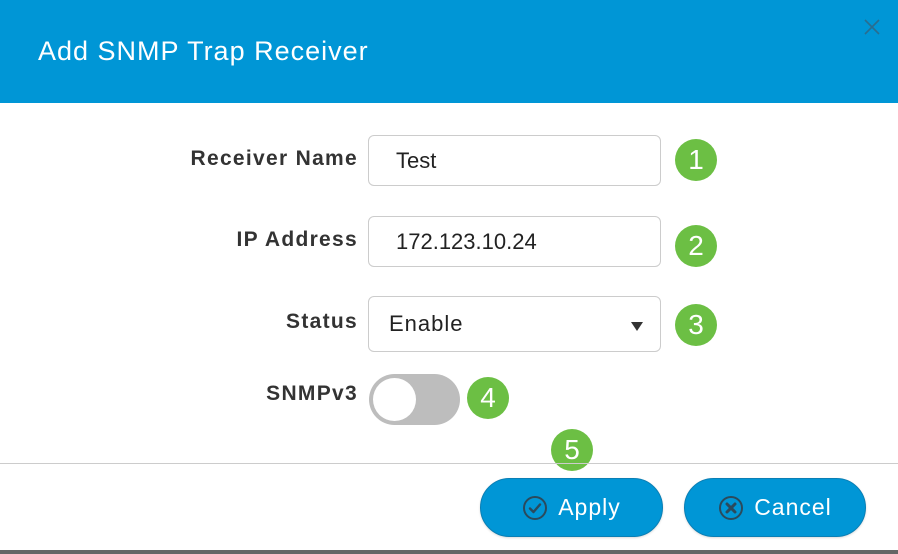  What do you see at coordinates (637, 326) in the screenshot?
I see `caret-down-icon` at bounding box center [637, 326].